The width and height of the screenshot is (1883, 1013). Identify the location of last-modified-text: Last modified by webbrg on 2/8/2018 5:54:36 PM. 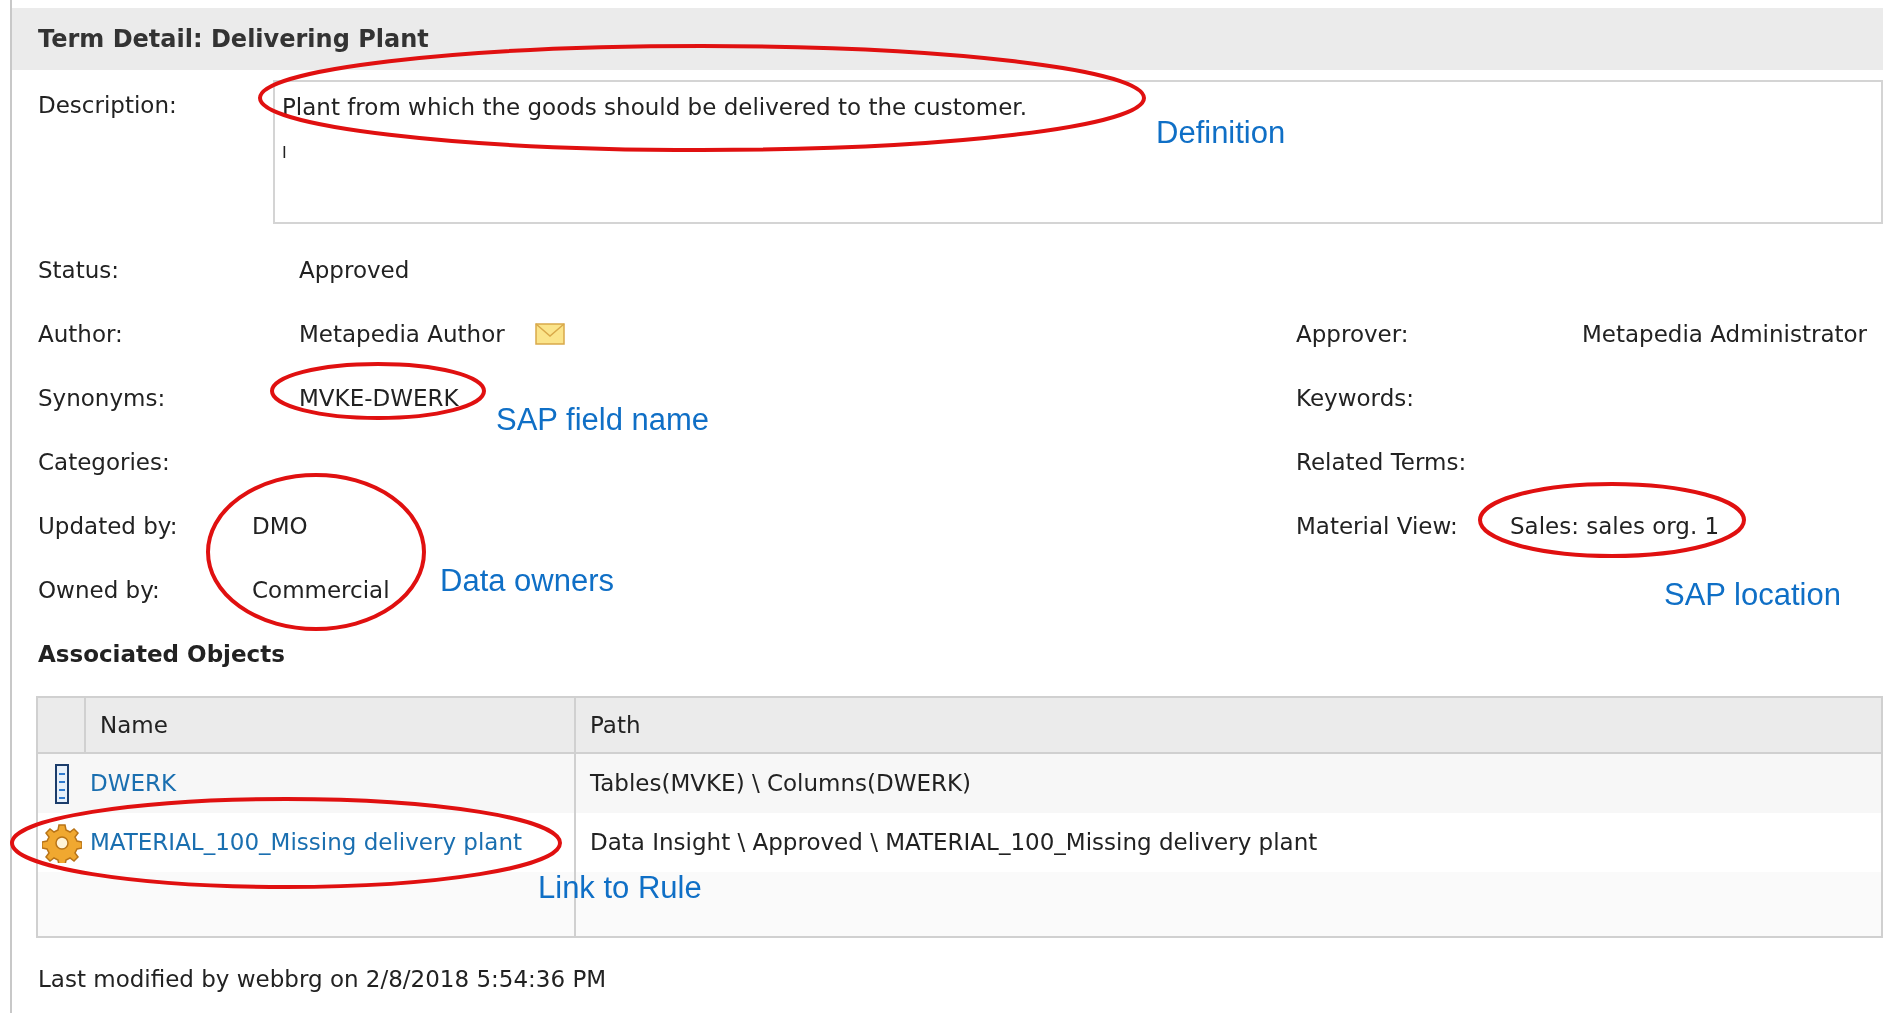
(322, 979).